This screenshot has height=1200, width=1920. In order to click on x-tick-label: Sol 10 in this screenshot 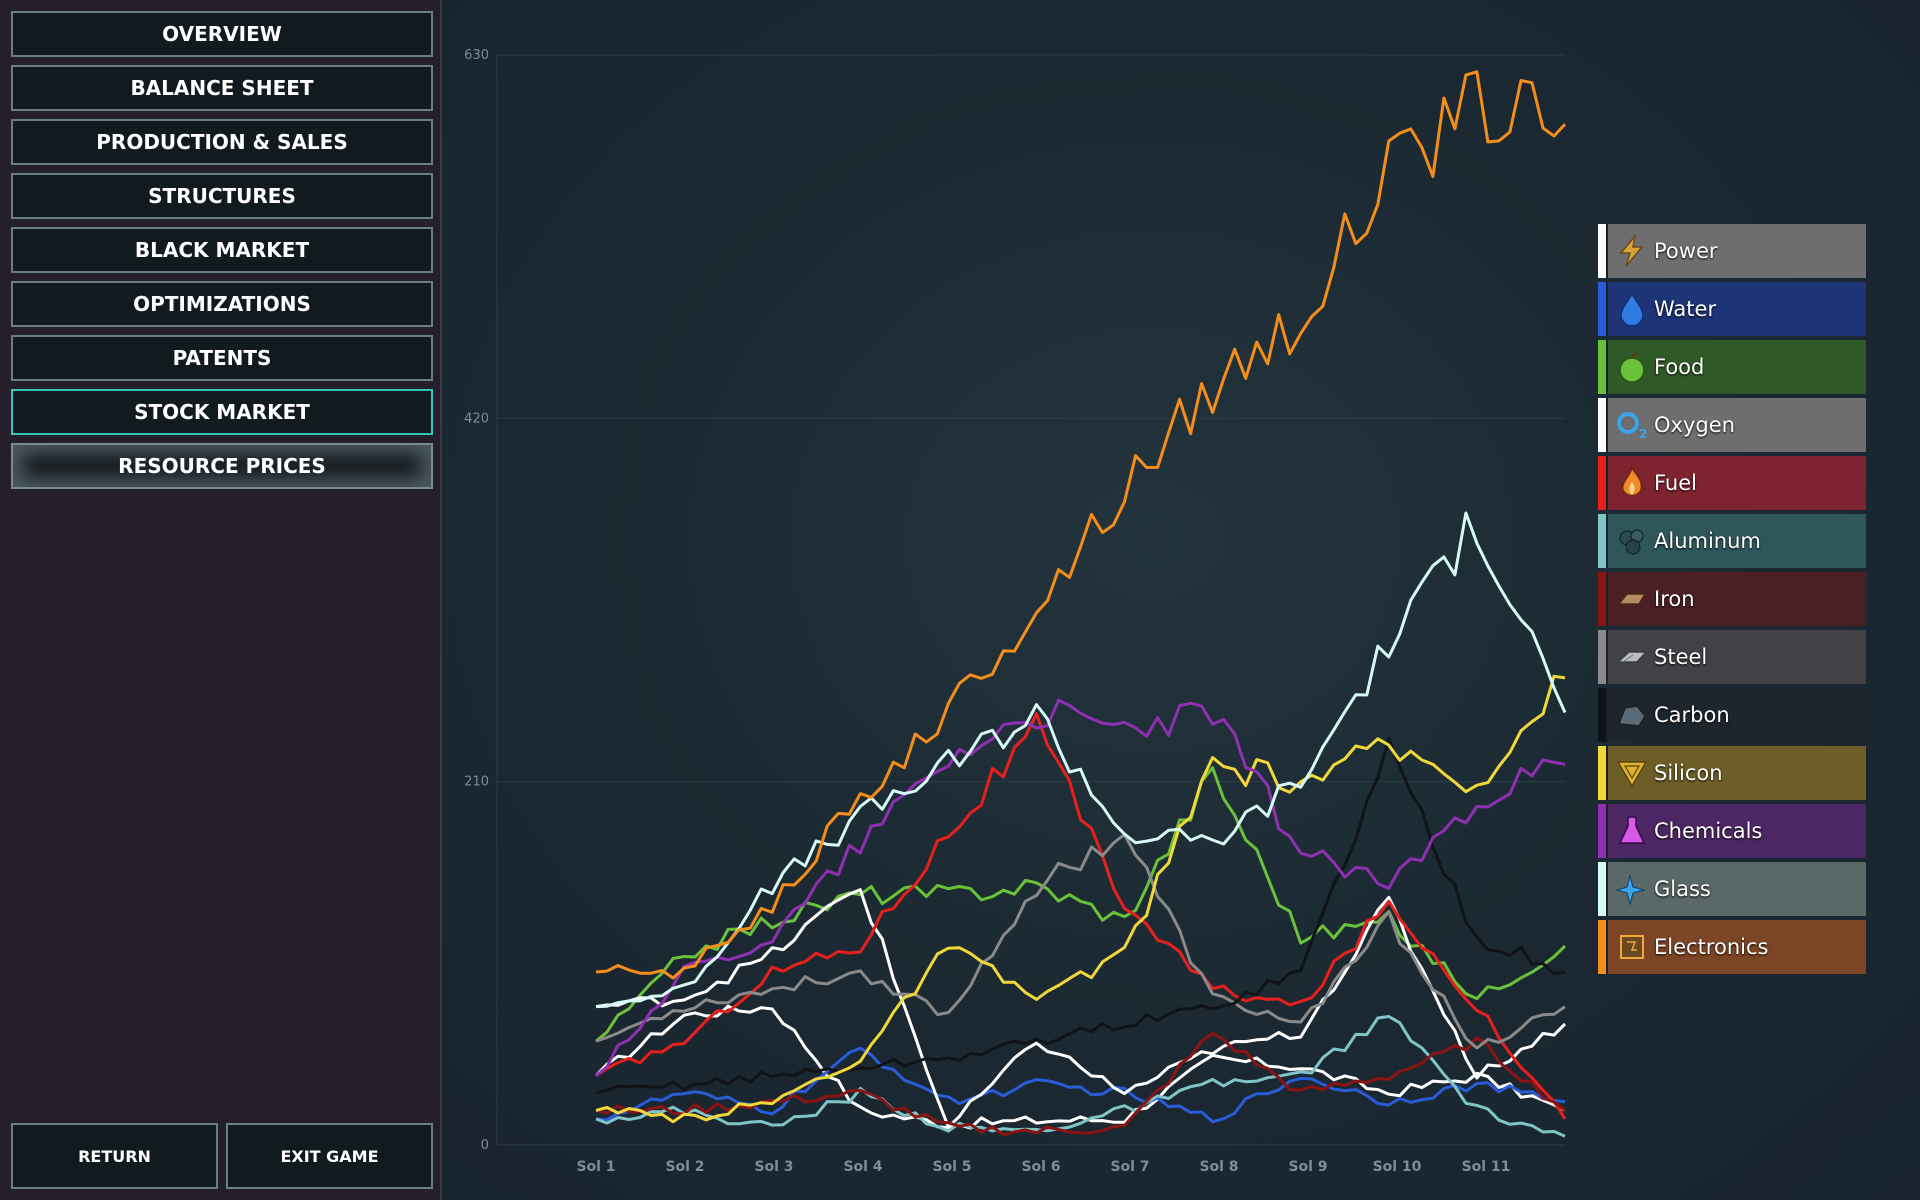, I will do `click(1397, 1167)`.